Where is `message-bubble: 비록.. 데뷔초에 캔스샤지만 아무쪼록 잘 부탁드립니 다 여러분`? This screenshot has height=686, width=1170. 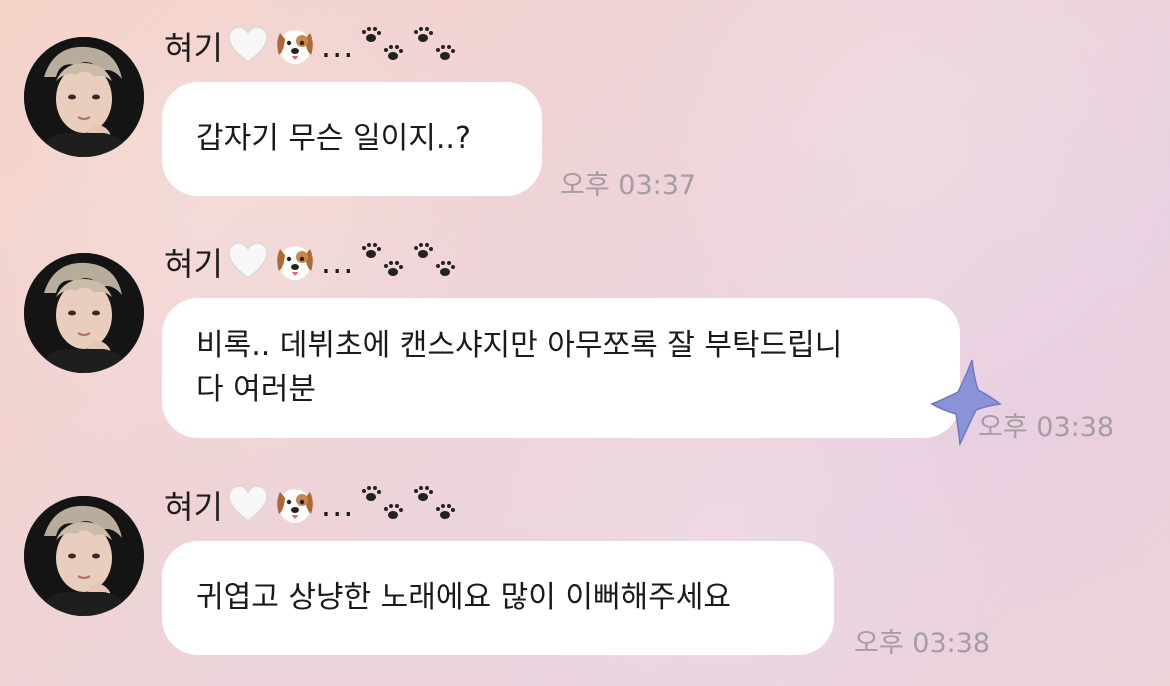
message-bubble: 비록.. 데뷔초에 캔스샤지만 아무쪼록 잘 부탁드립니 다 여러분 is located at coordinates (561, 368).